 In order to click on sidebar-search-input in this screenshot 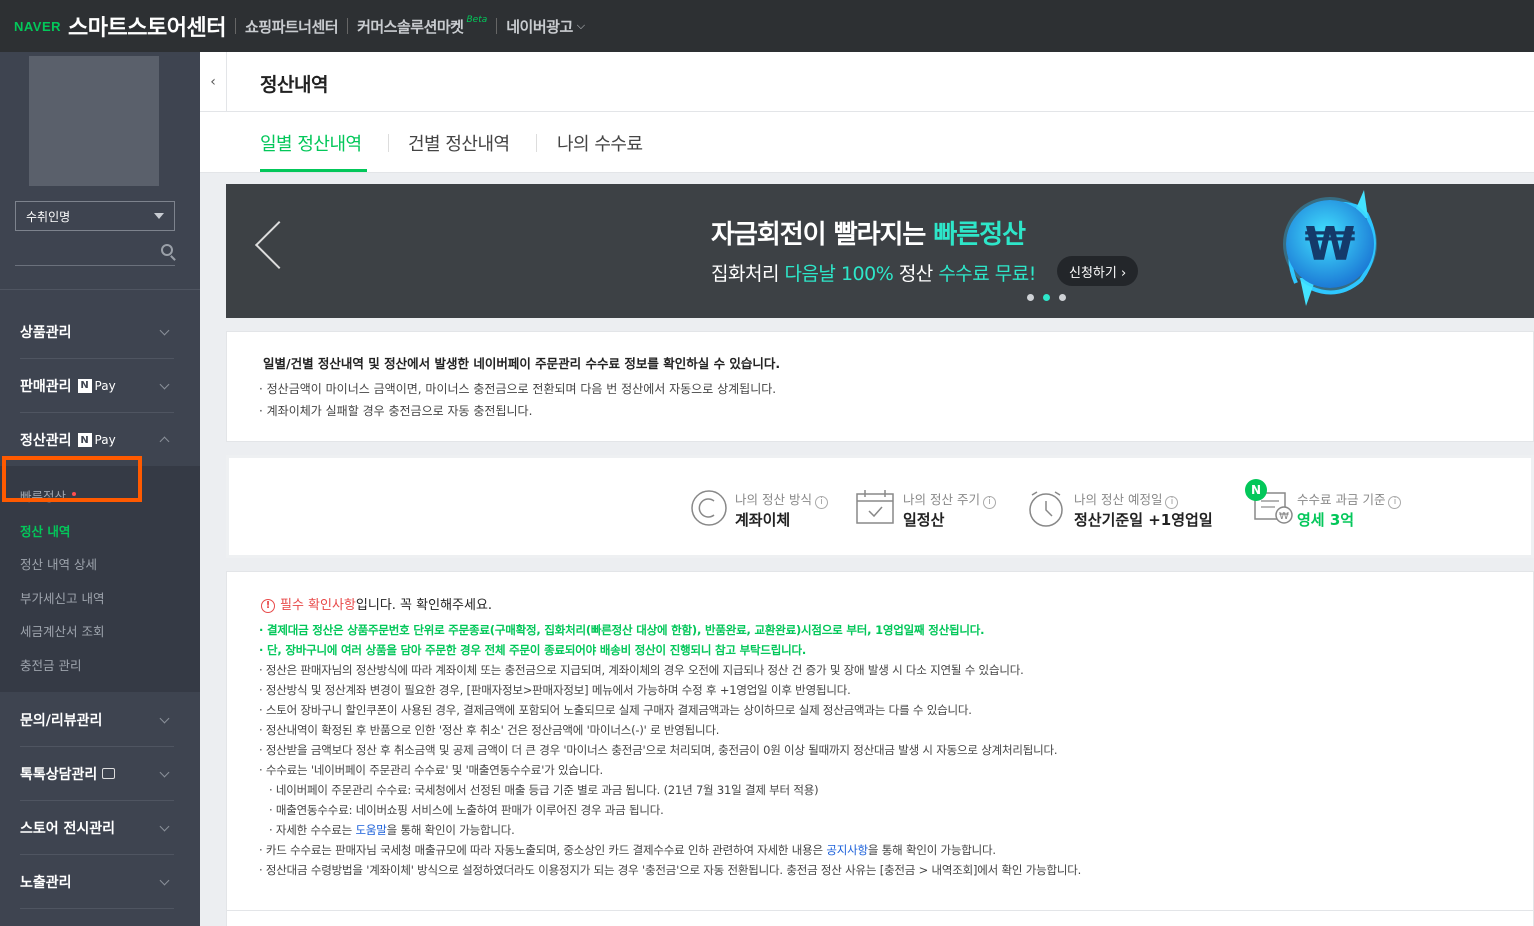, I will do `click(95, 253)`.